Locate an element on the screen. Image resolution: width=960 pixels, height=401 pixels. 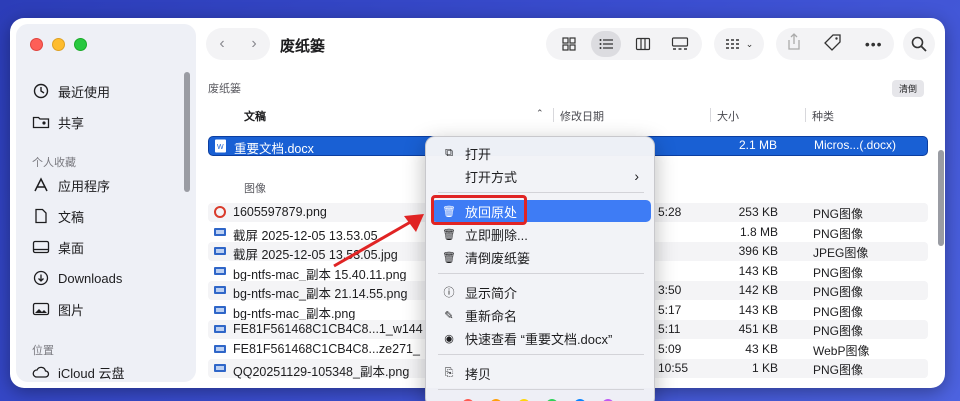
menu-item-open-with: 打开方式 › is located at coordinates (541, 176).